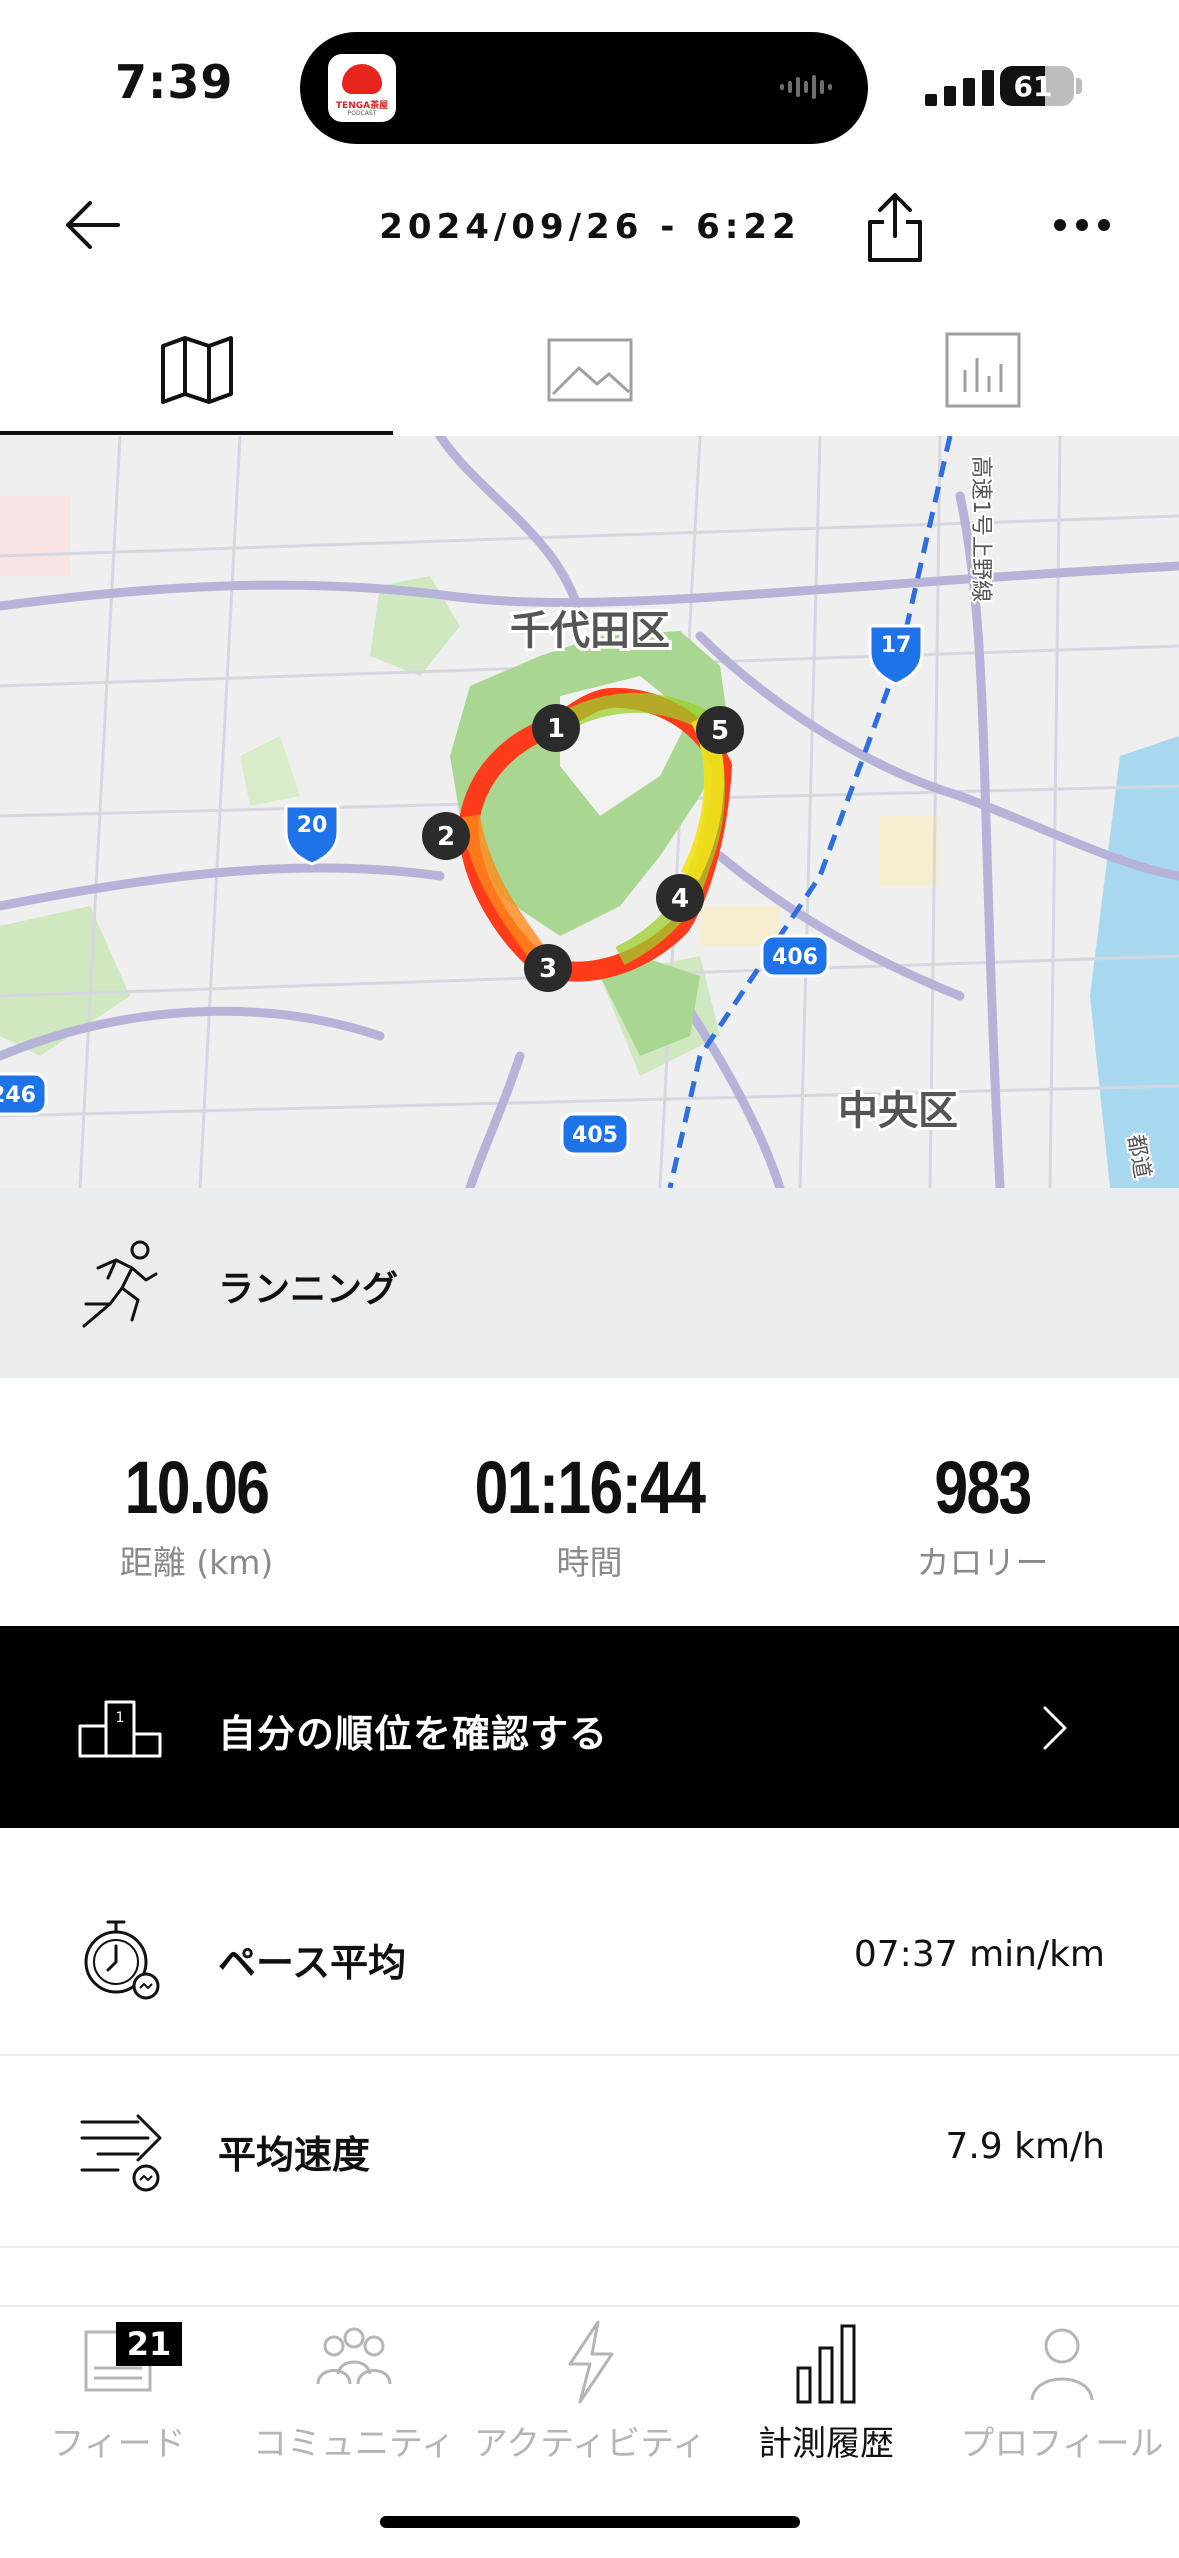 Image resolution: width=1179 pixels, height=2558 pixels. Describe the element at coordinates (308, 1289) in the screenshot. I see `activity-type-label: ランニング` at that location.